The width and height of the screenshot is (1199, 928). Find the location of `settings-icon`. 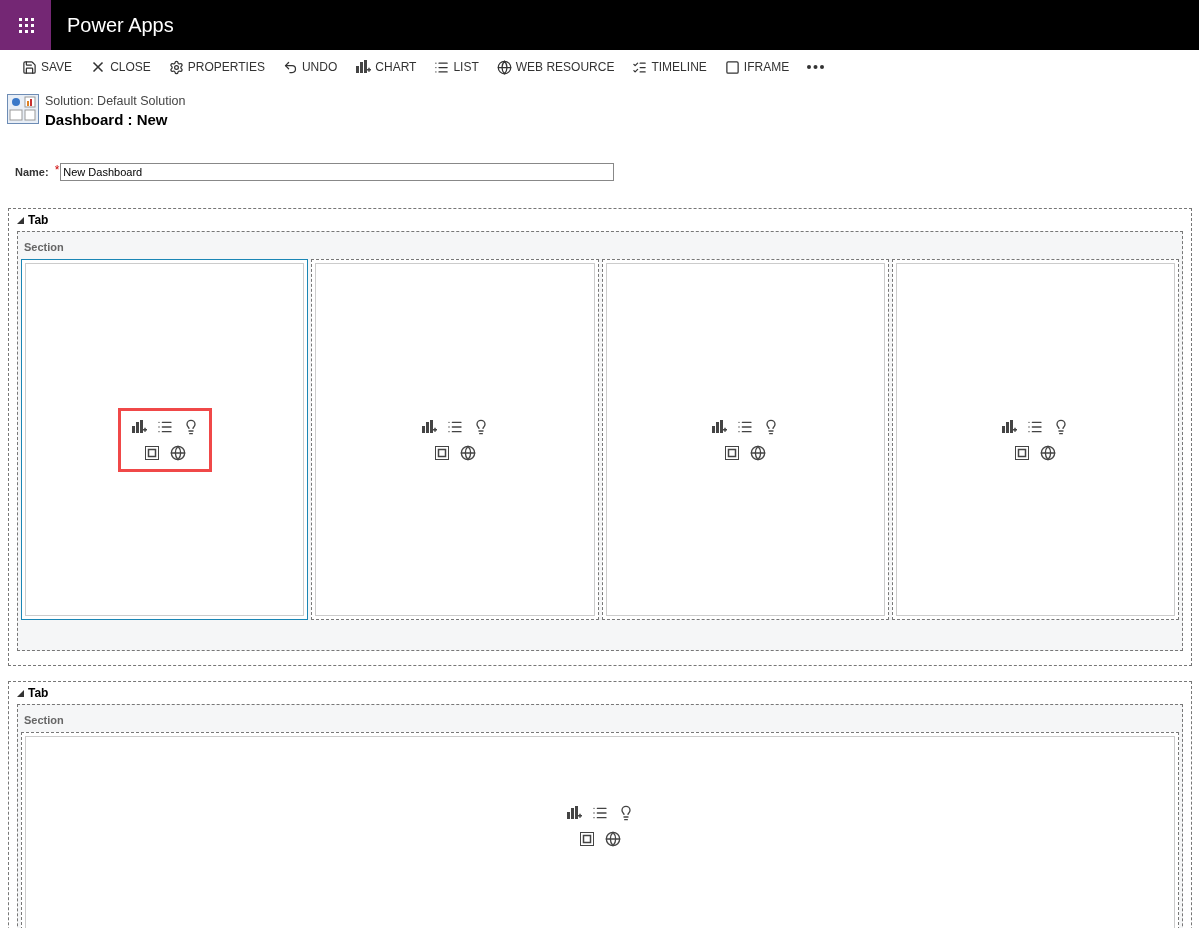

settings-icon is located at coordinates (176, 67).